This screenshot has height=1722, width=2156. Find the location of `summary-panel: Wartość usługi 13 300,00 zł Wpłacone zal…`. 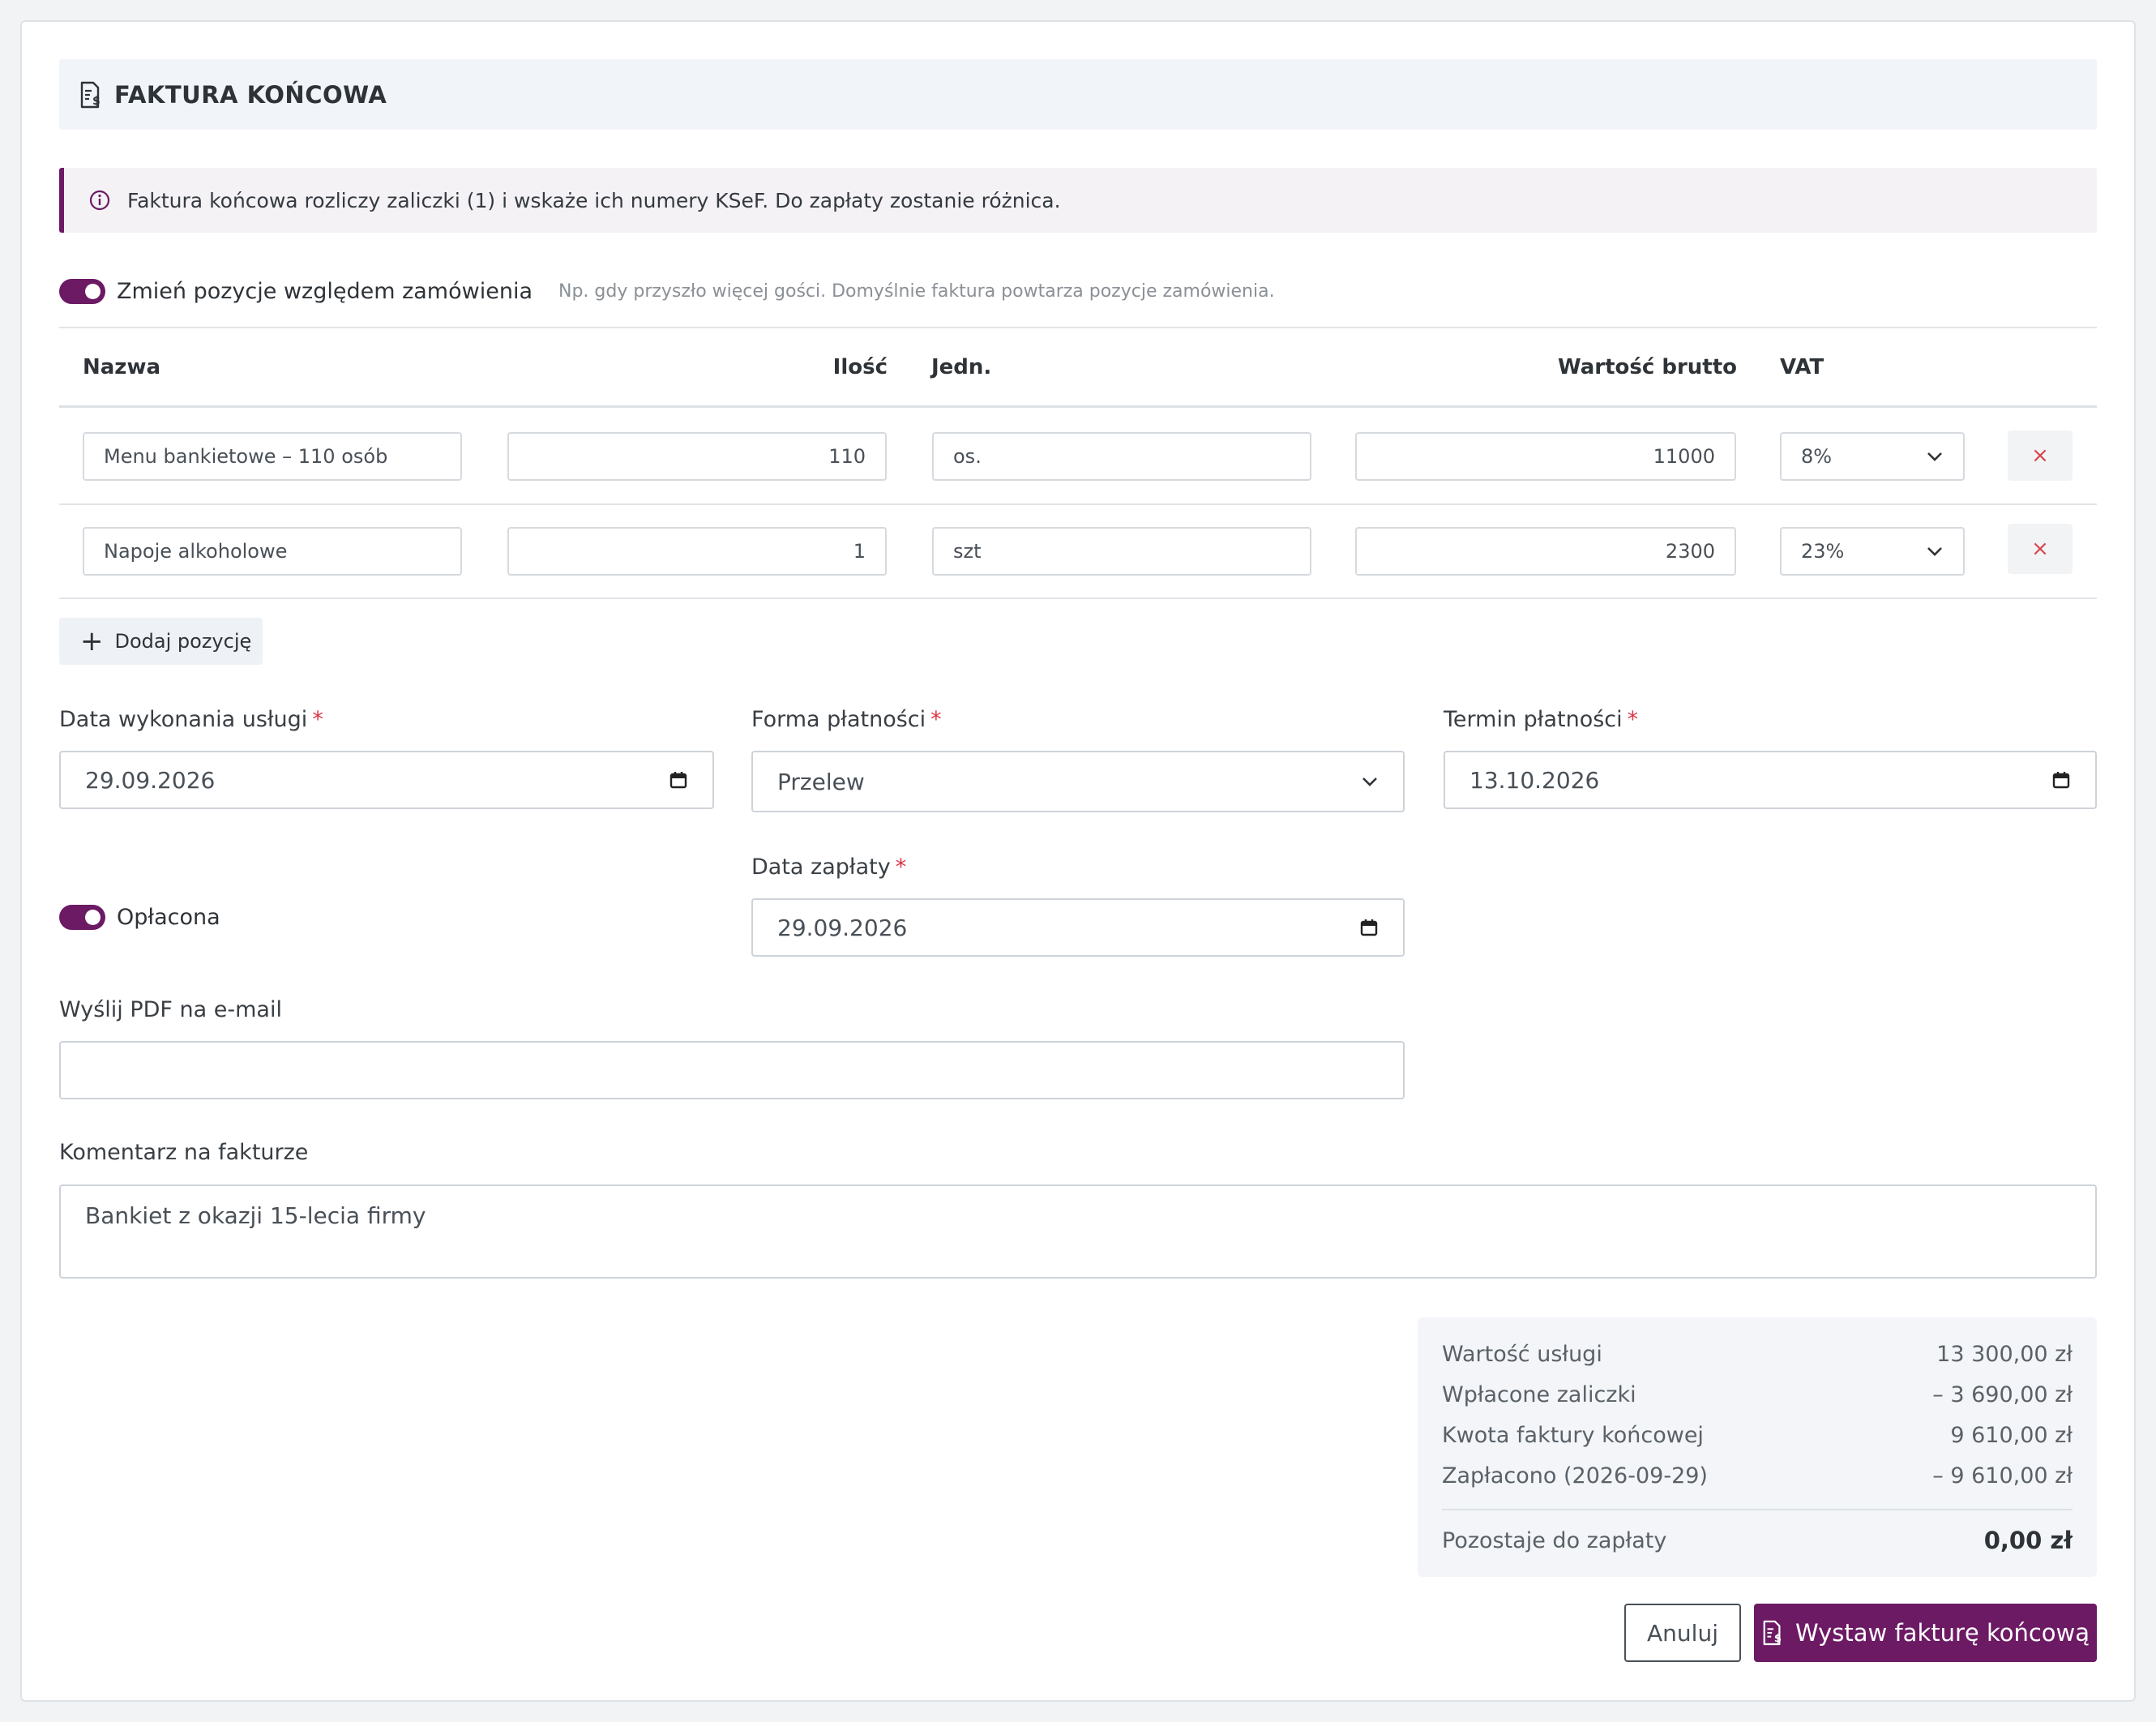

summary-panel: Wartość usługi 13 300,00 zł Wpłacone zal… is located at coordinates (1757, 1447).